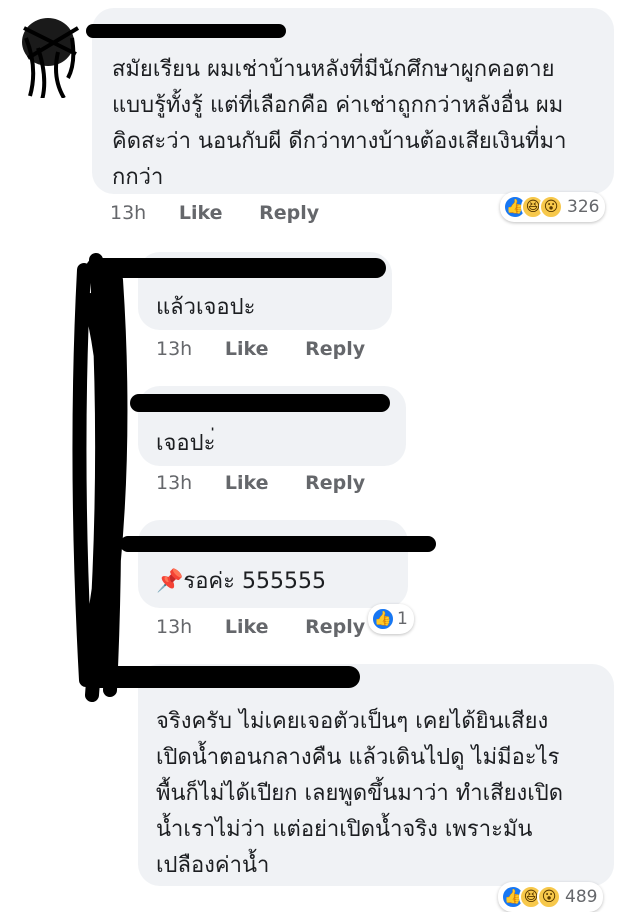 This screenshot has height=912, width=622. I want to click on like-icon: 👍, so click(383, 619).